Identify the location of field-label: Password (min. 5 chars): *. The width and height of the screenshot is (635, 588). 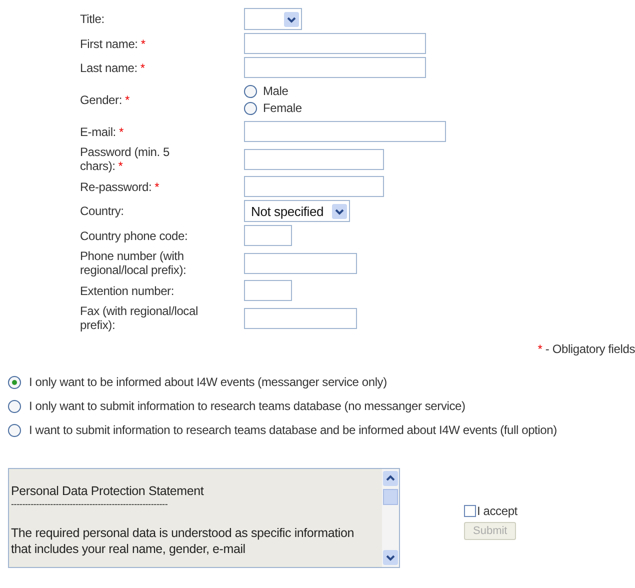
(125, 159).